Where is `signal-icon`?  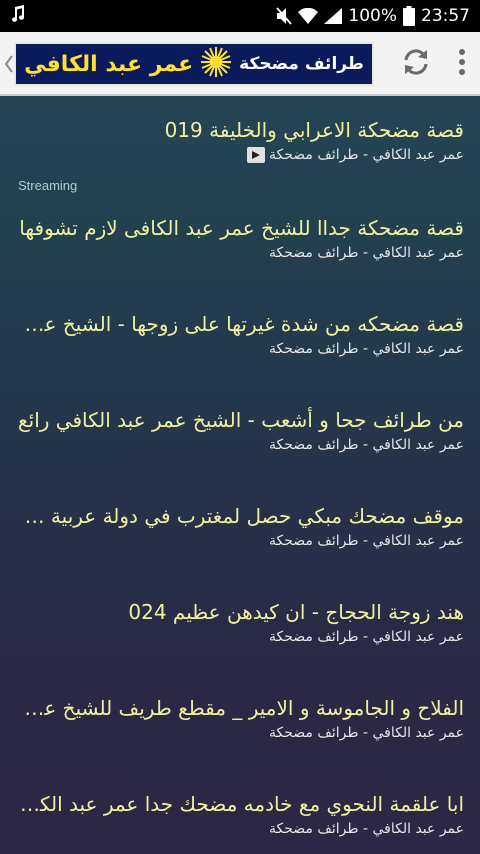 signal-icon is located at coordinates (333, 16).